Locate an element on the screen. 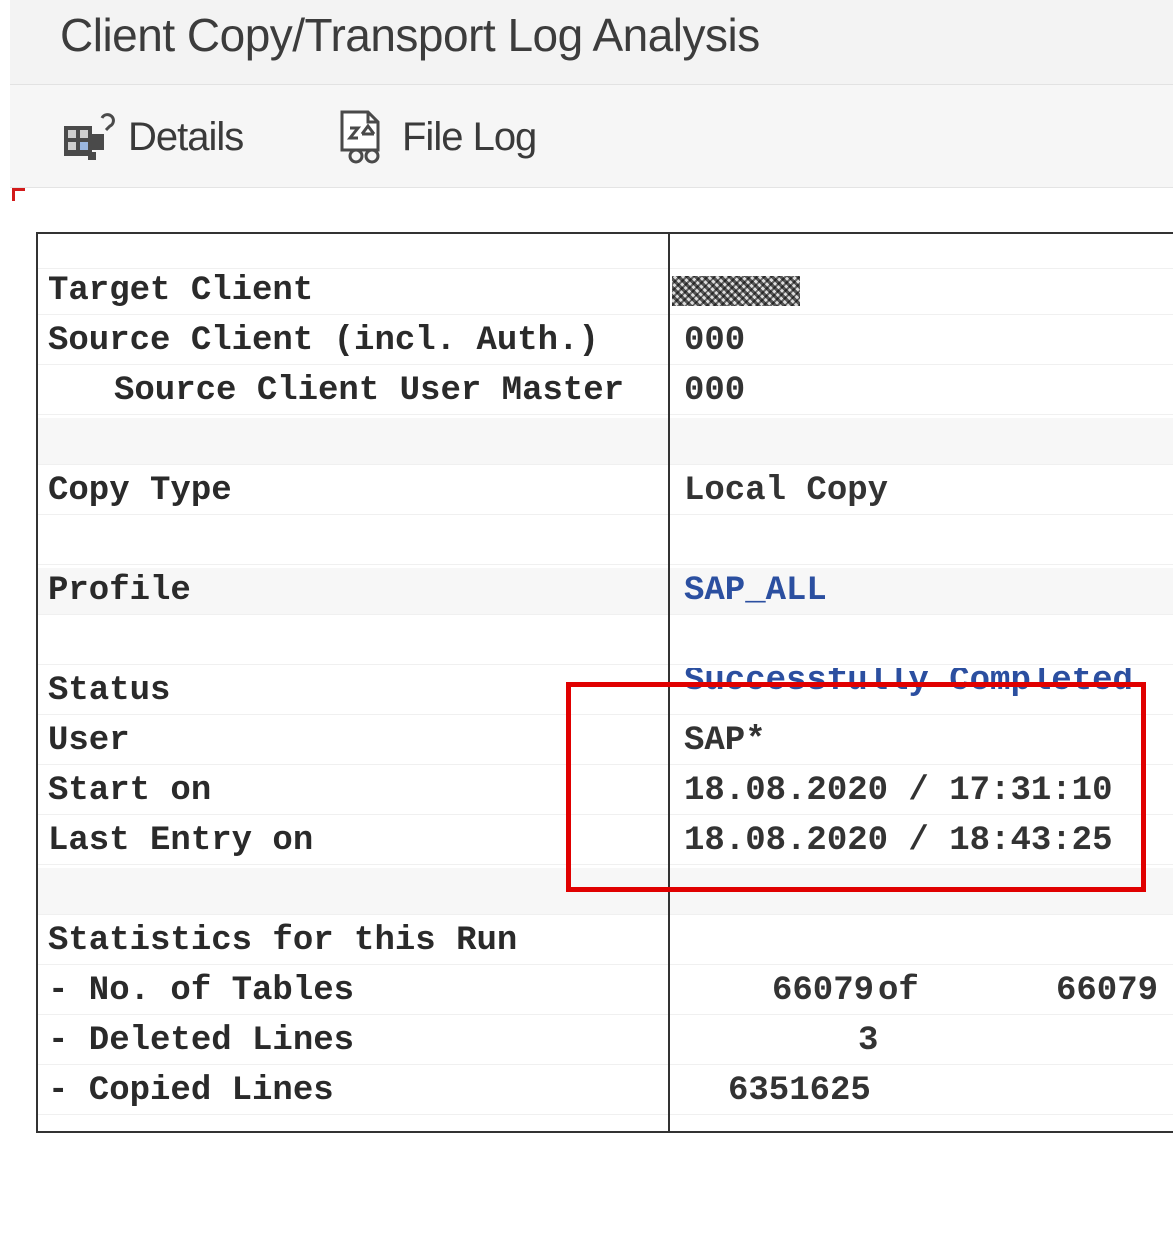 The height and width of the screenshot is (1252, 1173). copy-type-label: Copy Type is located at coordinates (140, 491).